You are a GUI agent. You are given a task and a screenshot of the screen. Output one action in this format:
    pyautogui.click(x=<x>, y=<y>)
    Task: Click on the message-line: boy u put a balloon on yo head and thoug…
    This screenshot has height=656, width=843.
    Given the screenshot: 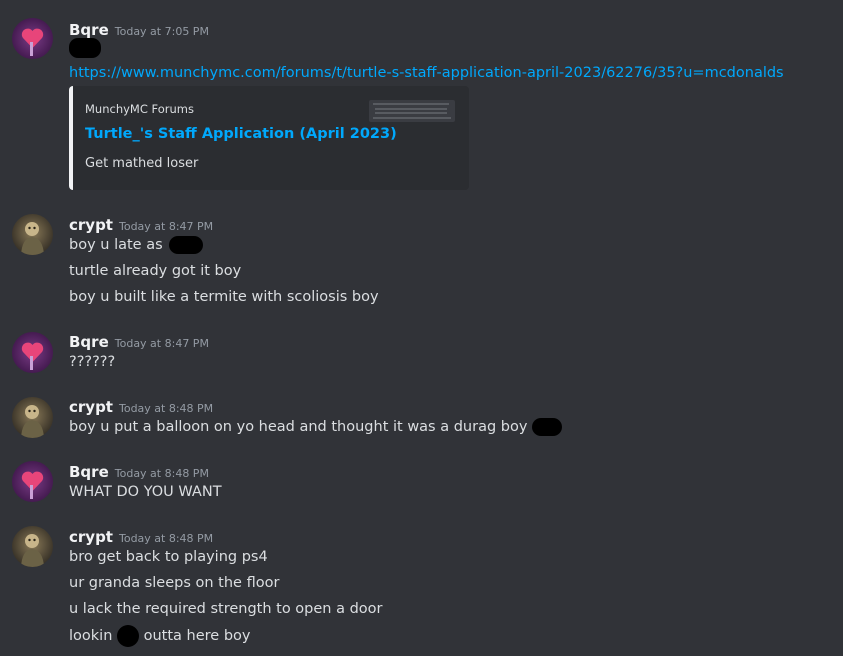 What is the action you would take?
    pyautogui.click(x=316, y=427)
    